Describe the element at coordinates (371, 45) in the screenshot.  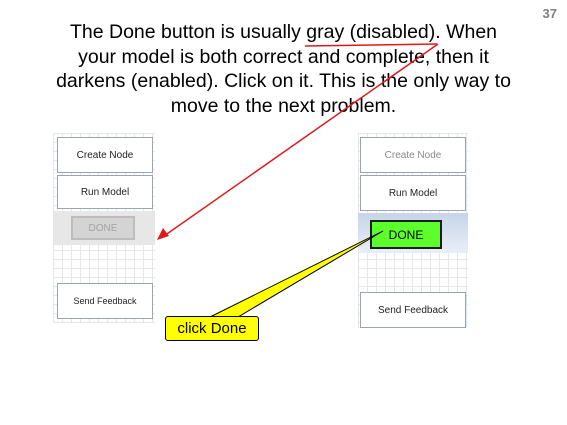
I see `gray-underline` at that location.